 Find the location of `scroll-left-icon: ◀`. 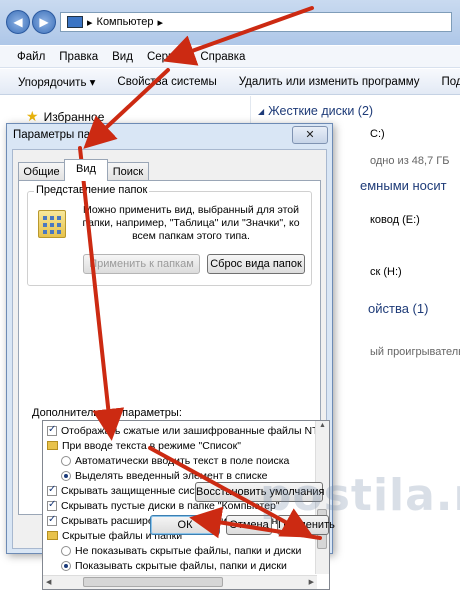

scroll-left-icon: ◀ is located at coordinates (48, 582).